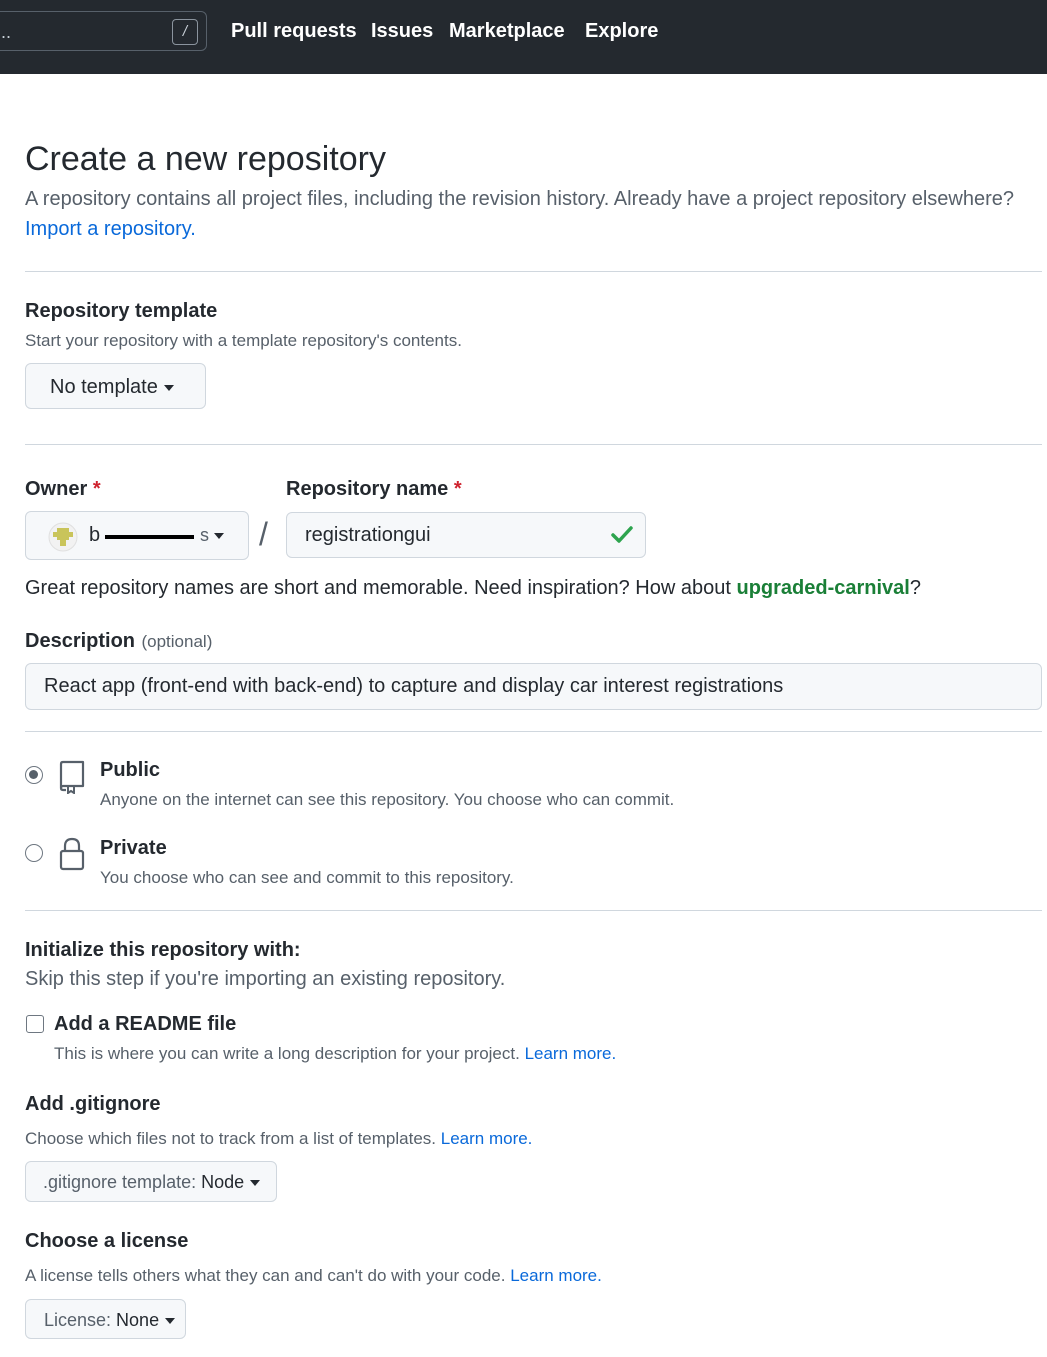 This screenshot has height=1357, width=1047. Describe the element at coordinates (35, 1024) in the screenshot. I see `readme-checkbox` at that location.